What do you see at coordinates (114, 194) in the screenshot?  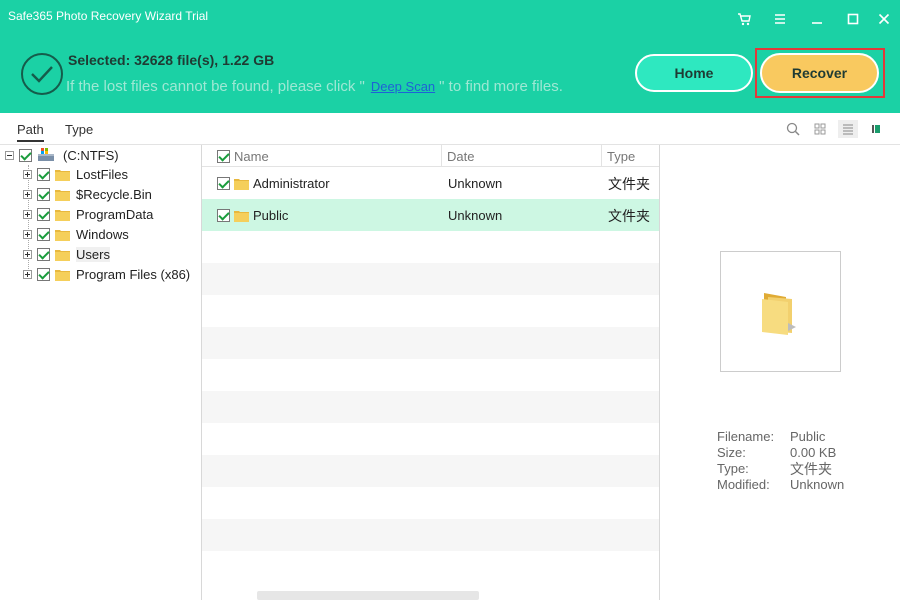 I see `tree-item-label: $Recycle.Bin` at bounding box center [114, 194].